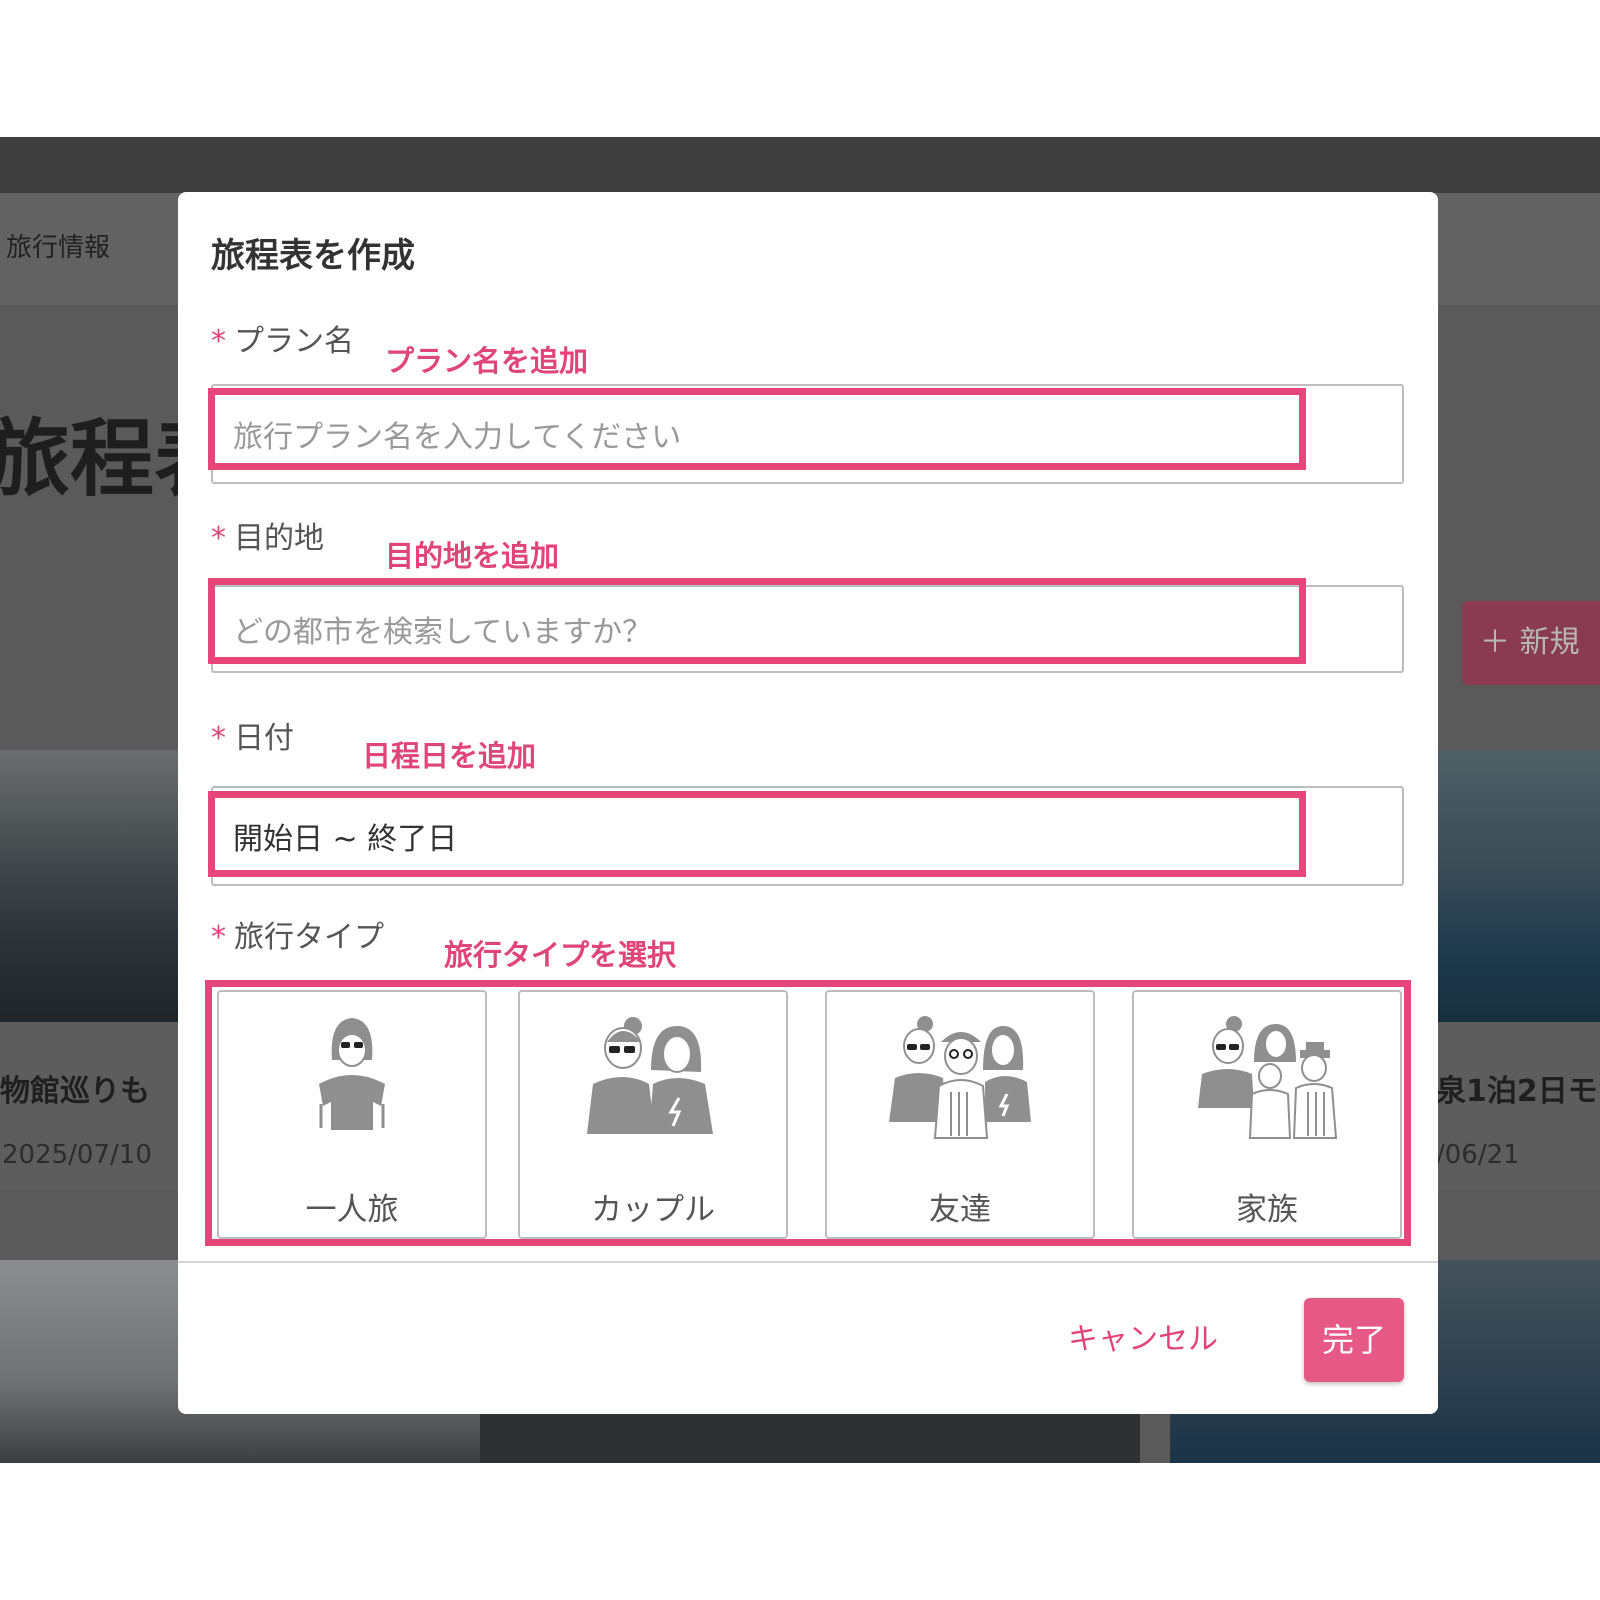  Describe the element at coordinates (650, 1075) in the screenshot. I see `couple-icon` at that location.